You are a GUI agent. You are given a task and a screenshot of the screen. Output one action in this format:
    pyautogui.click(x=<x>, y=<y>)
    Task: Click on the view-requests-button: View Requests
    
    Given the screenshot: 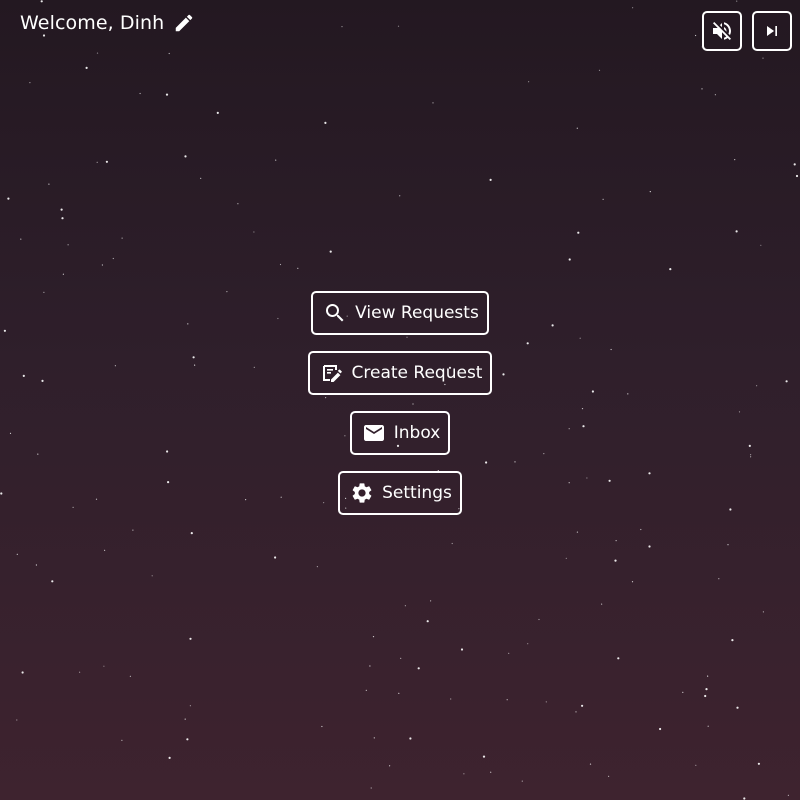 What is the action you would take?
    pyautogui.click(x=400, y=313)
    